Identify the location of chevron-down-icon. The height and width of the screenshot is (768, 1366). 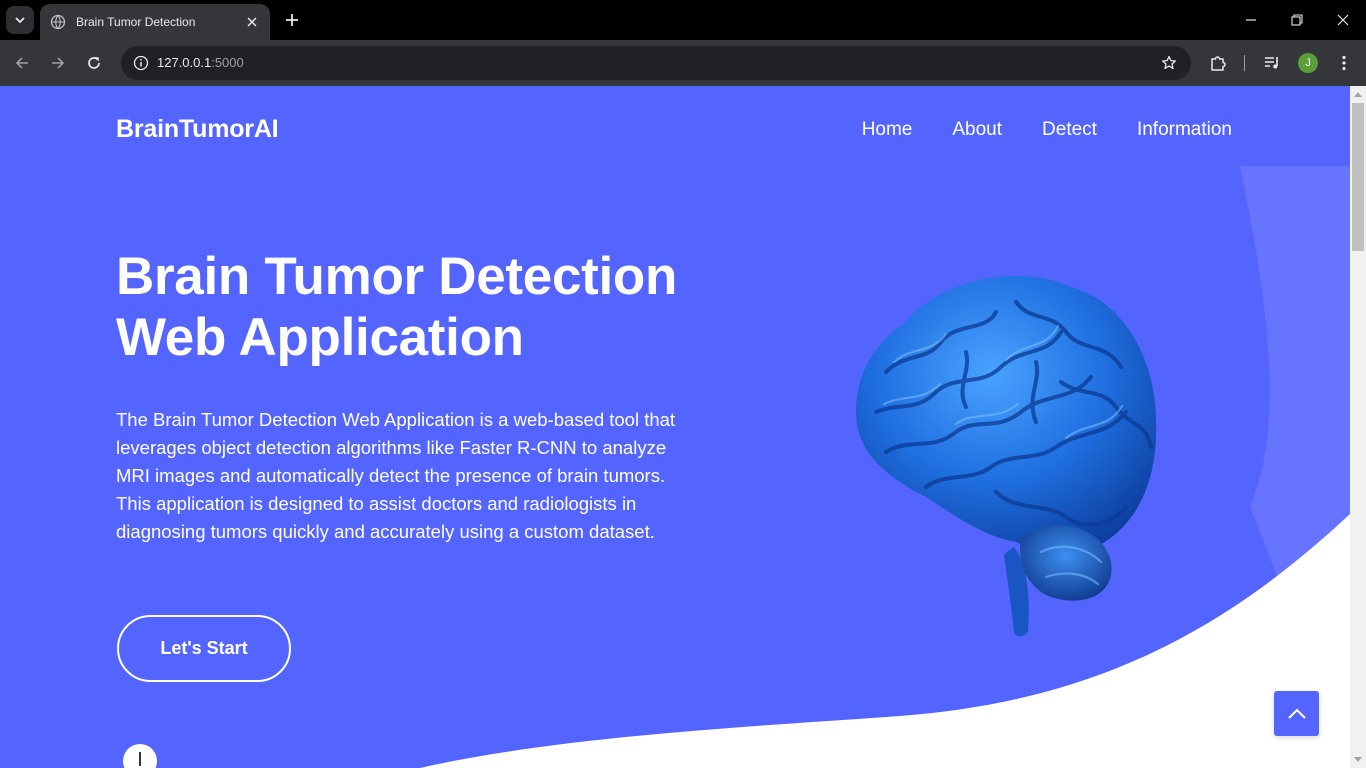
(20, 20).